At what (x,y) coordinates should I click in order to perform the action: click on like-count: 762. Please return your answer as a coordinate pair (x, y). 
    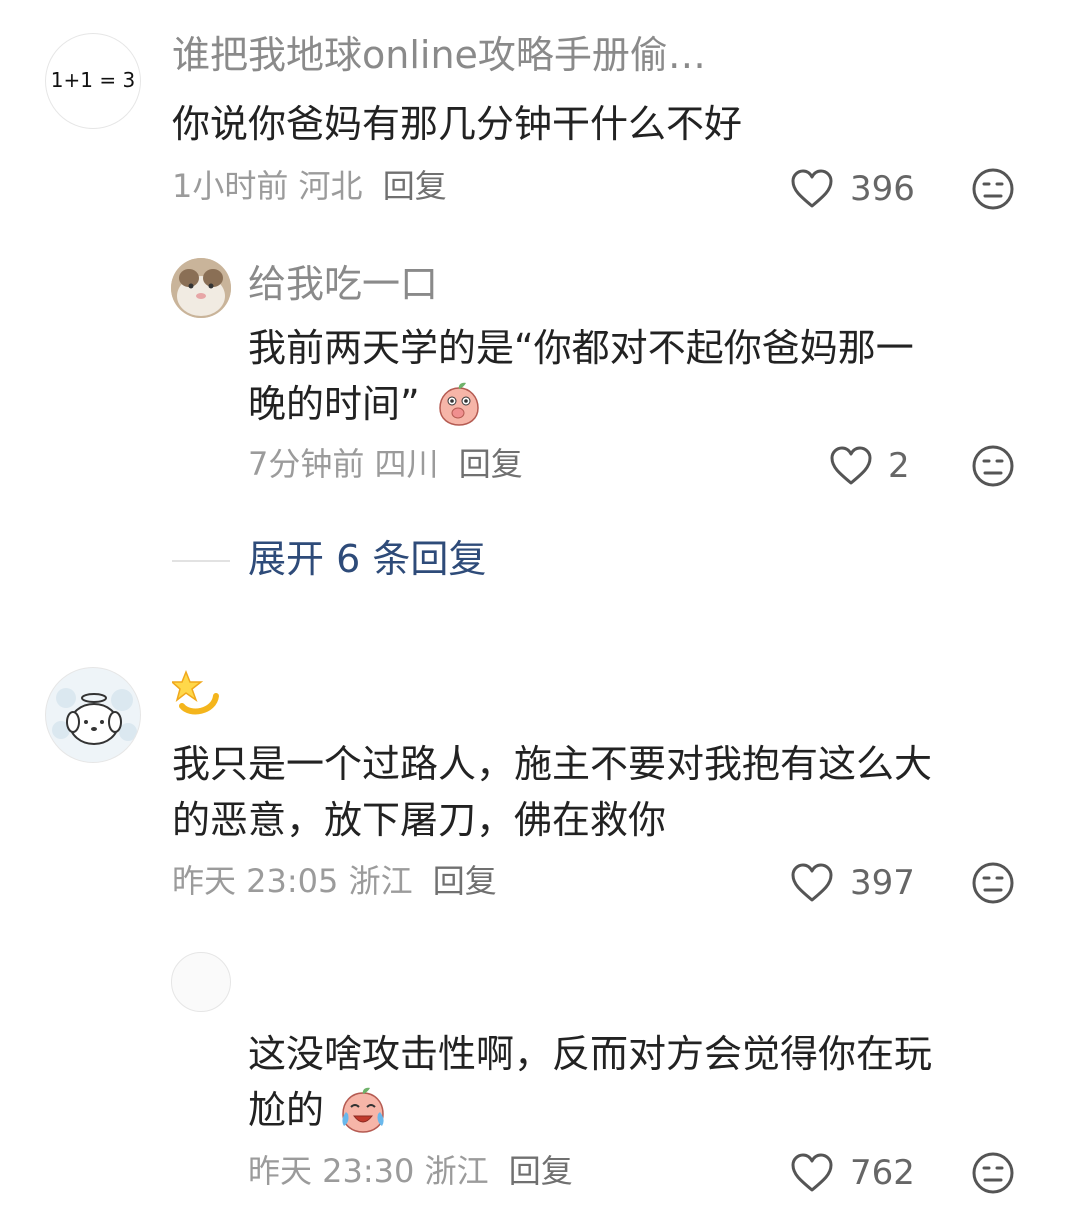
    Looking at the image, I should click on (882, 1173).